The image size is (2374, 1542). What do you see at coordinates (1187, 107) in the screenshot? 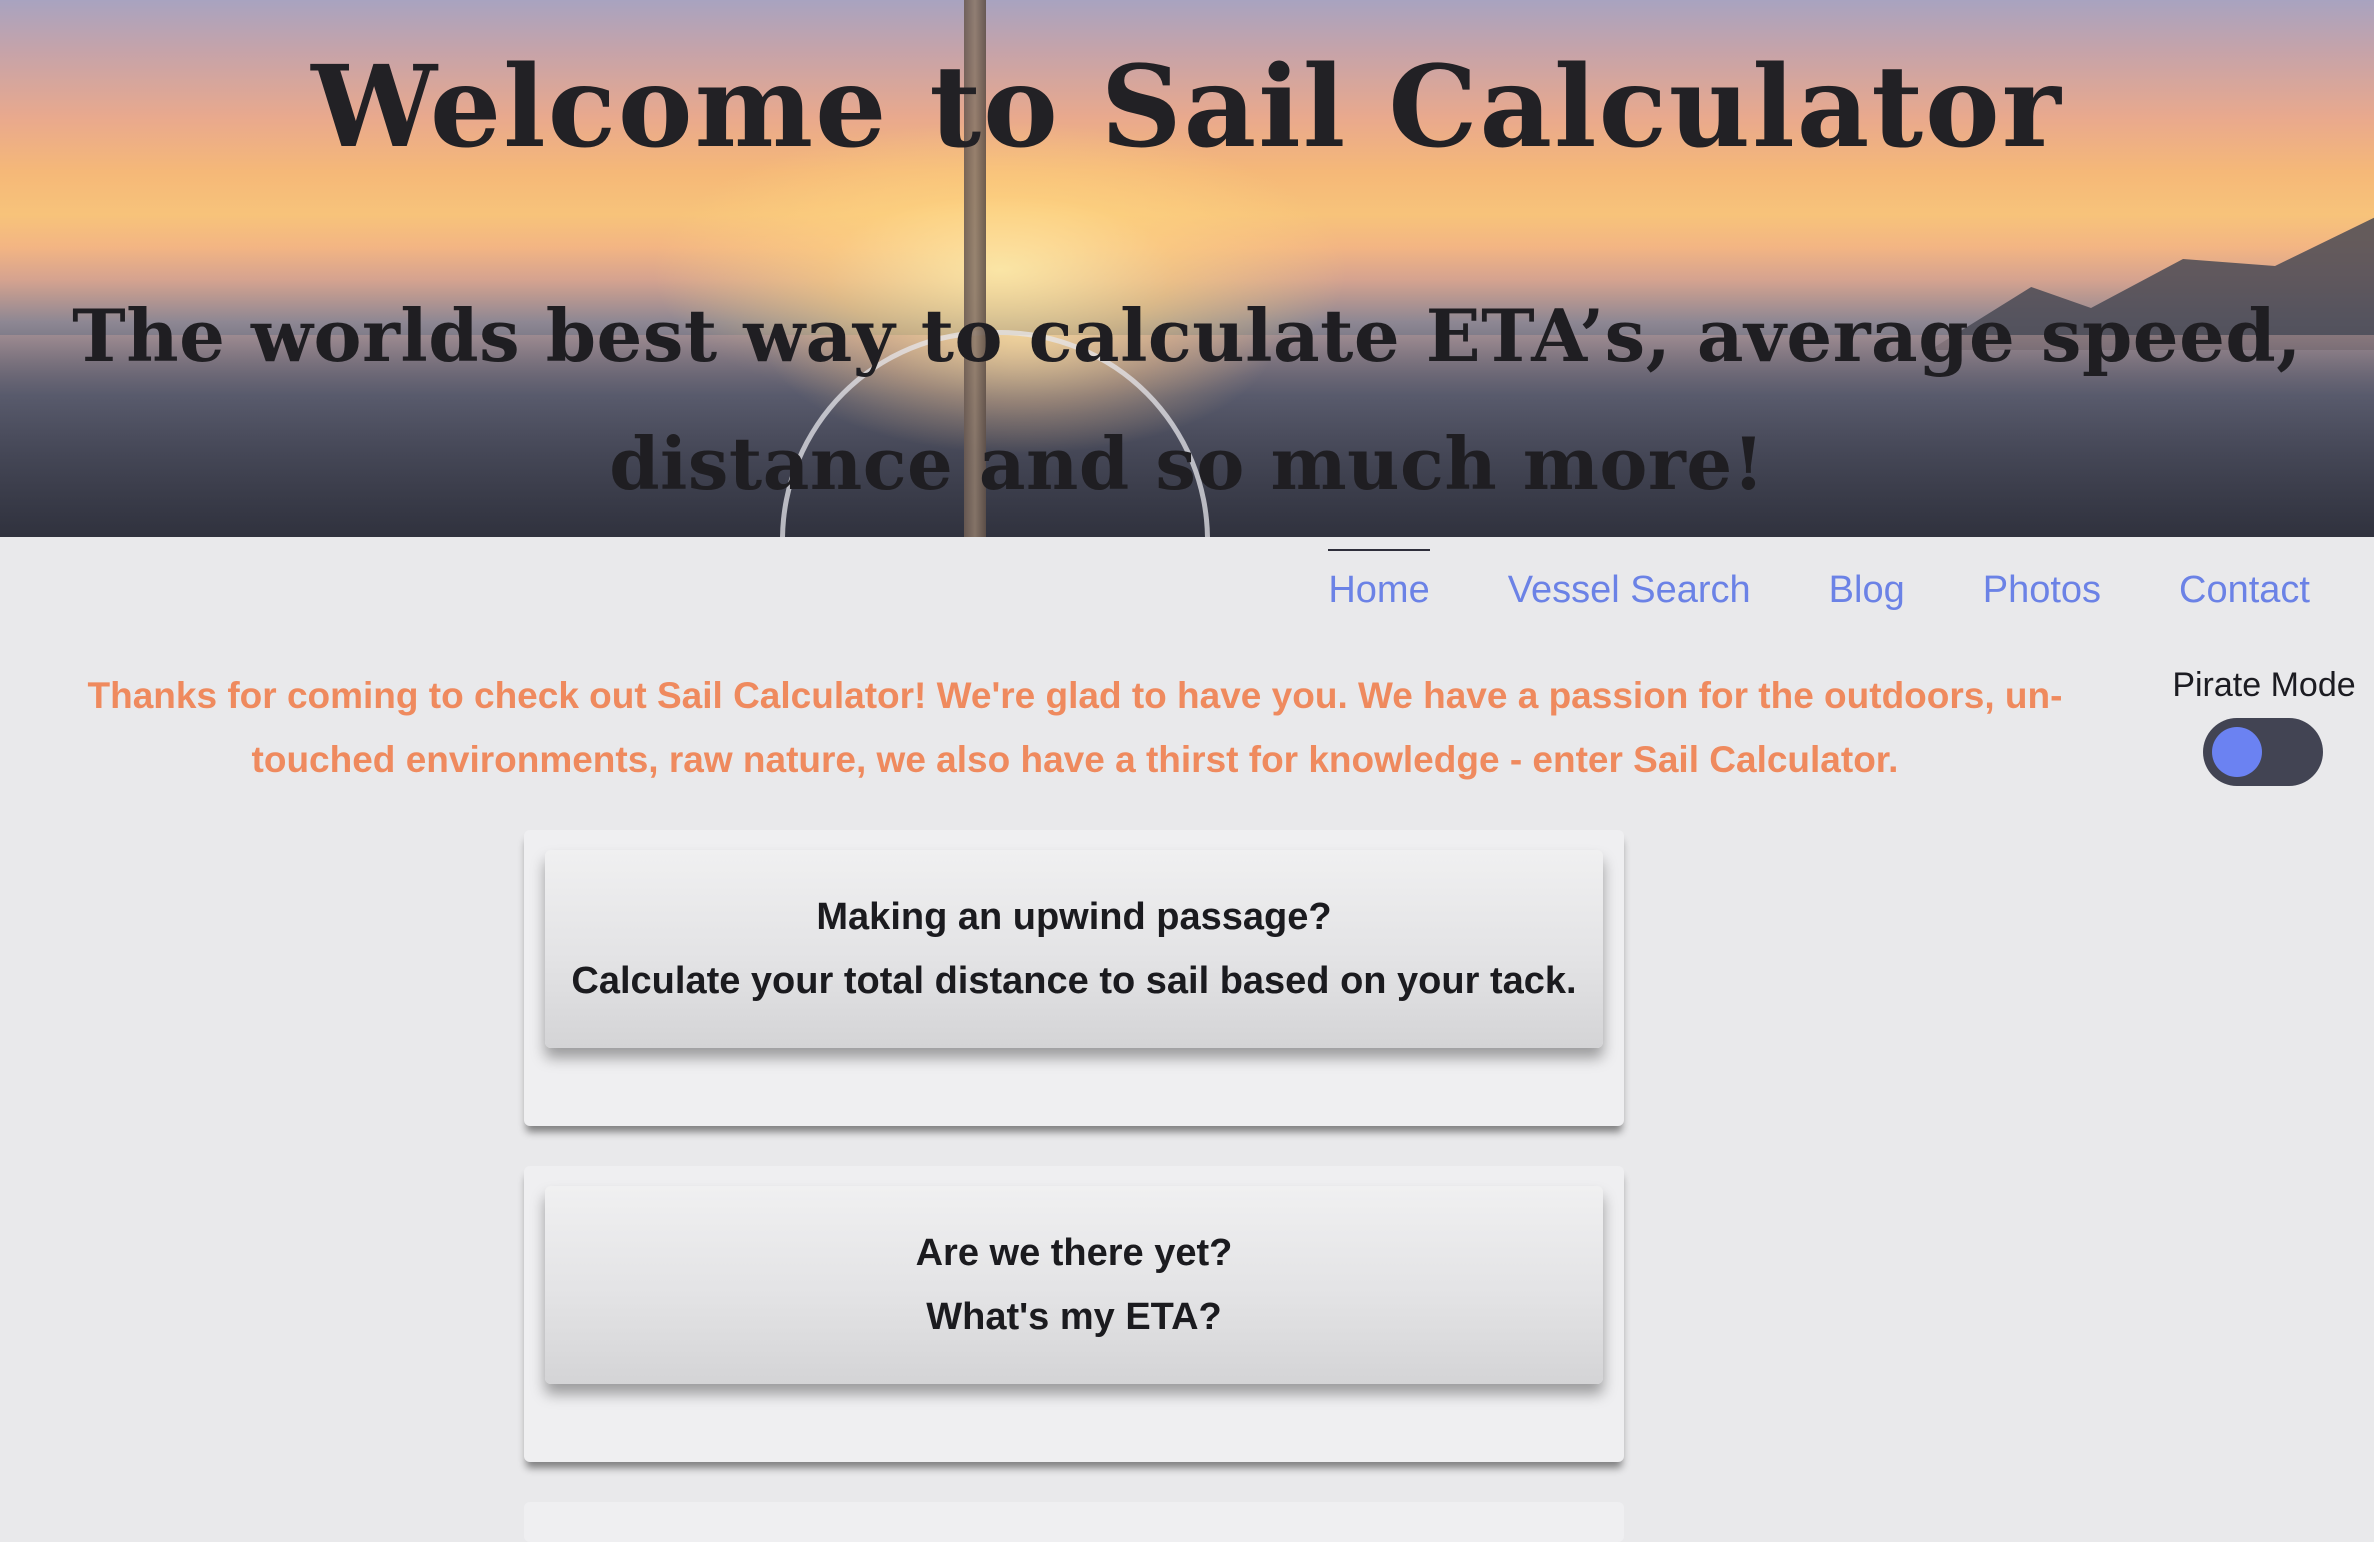
I see `page-title: Welcome to Sail Calculator` at bounding box center [1187, 107].